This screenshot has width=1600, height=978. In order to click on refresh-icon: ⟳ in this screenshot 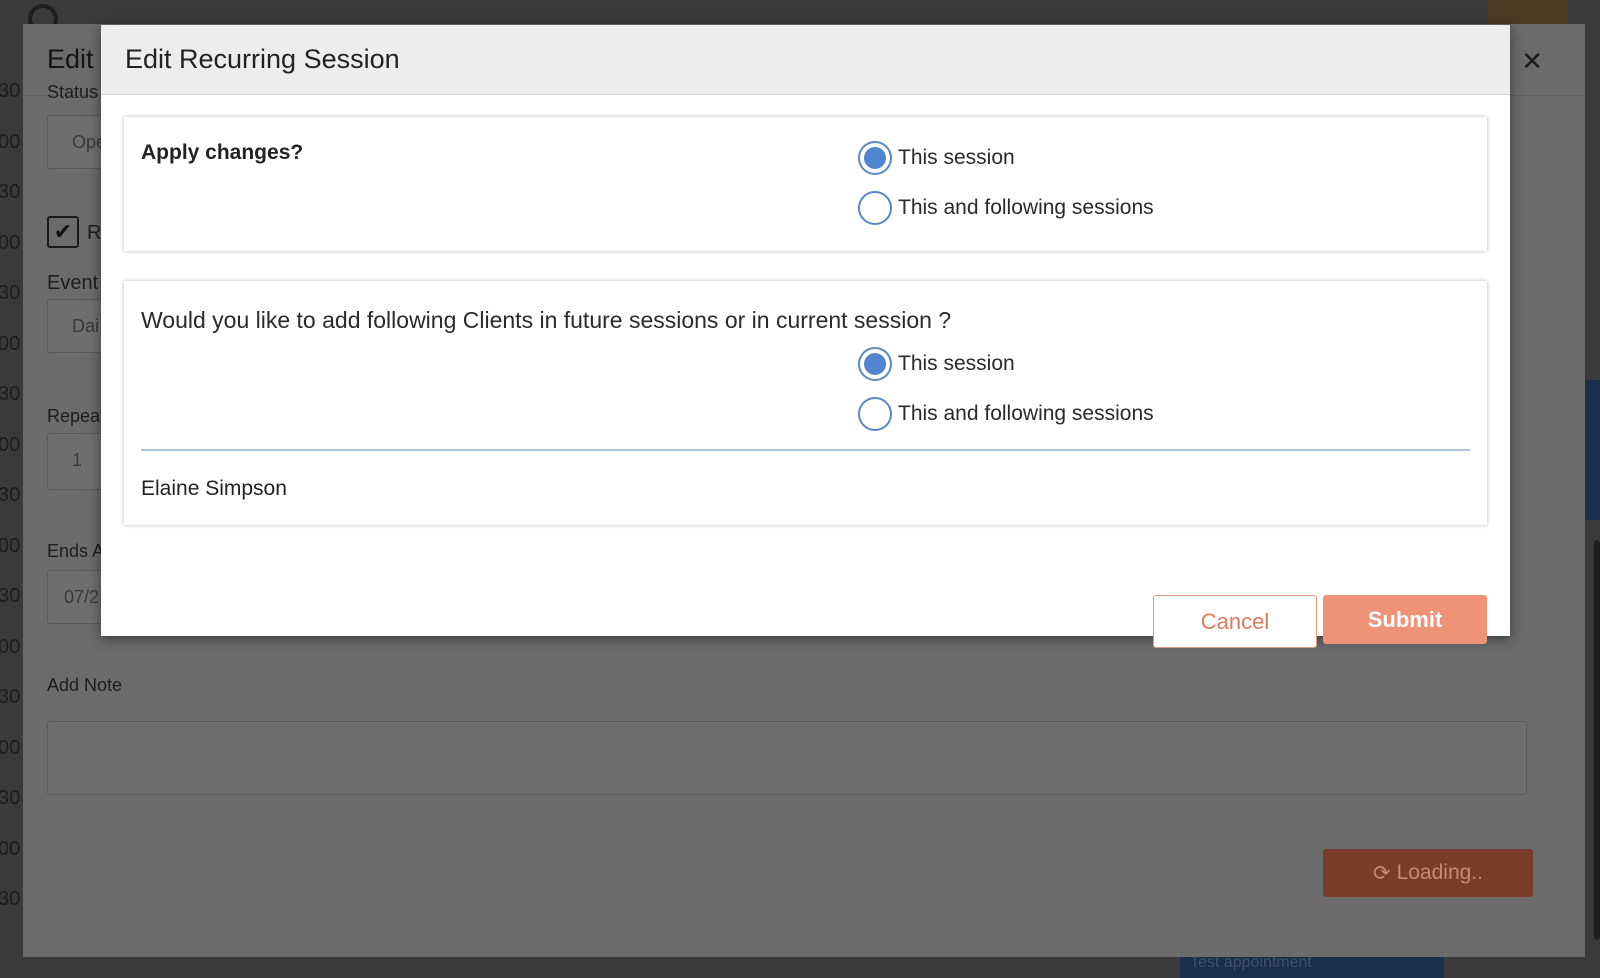, I will do `click(1381, 873)`.